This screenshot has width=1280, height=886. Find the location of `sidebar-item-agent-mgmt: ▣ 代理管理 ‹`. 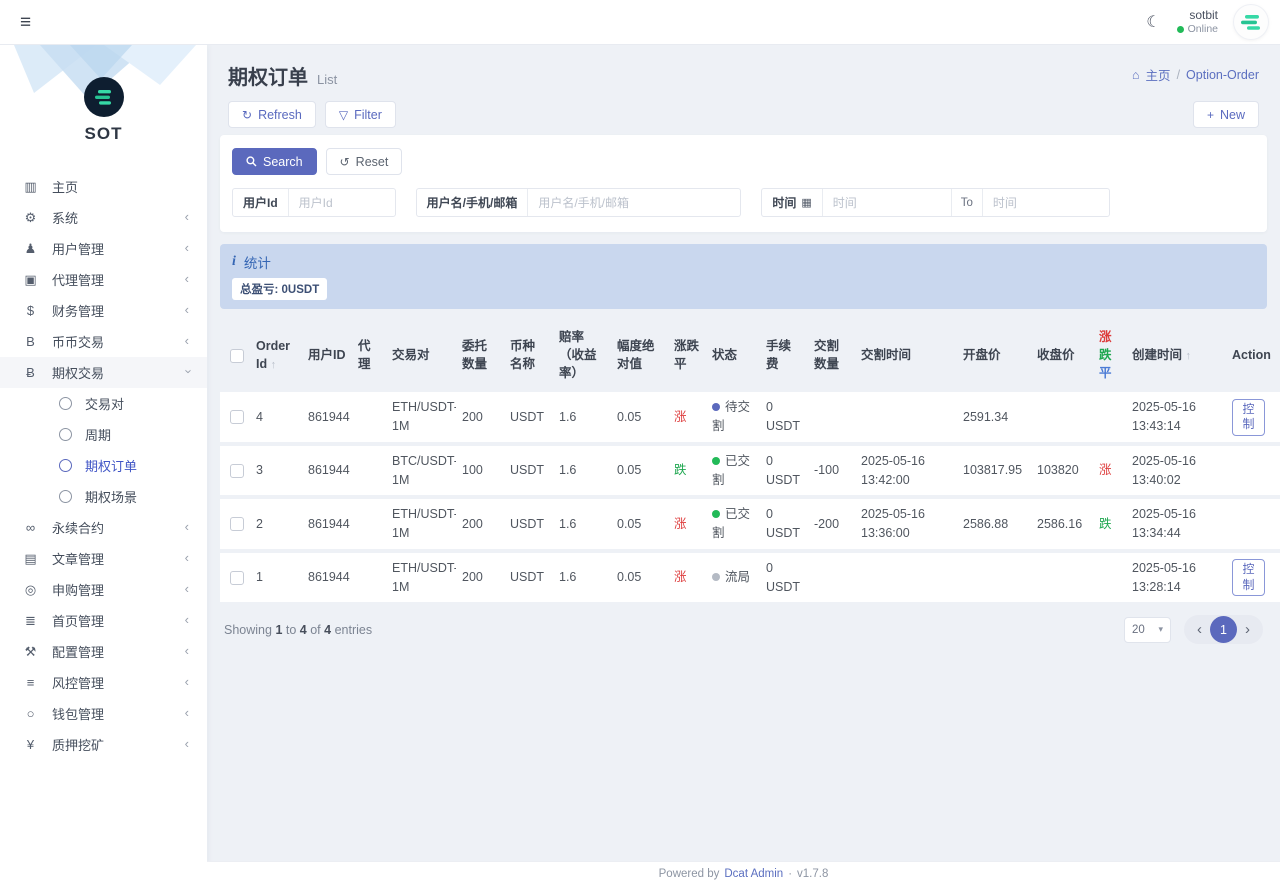

sidebar-item-agent-mgmt: ▣ 代理管理 ‹ is located at coordinates (103, 279).